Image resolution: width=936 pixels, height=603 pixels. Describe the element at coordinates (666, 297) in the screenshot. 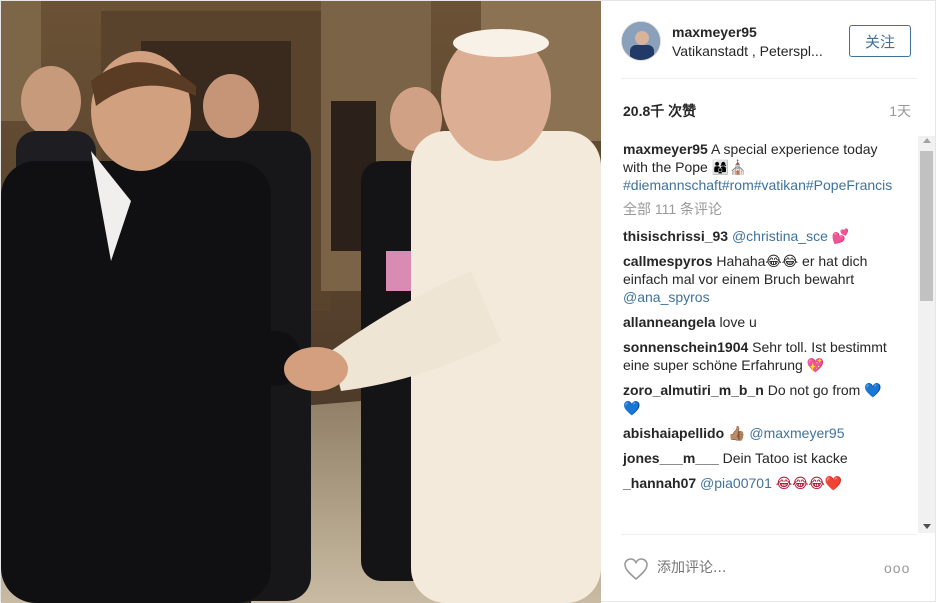

I see `comment-mention: @ana_spyros` at that location.